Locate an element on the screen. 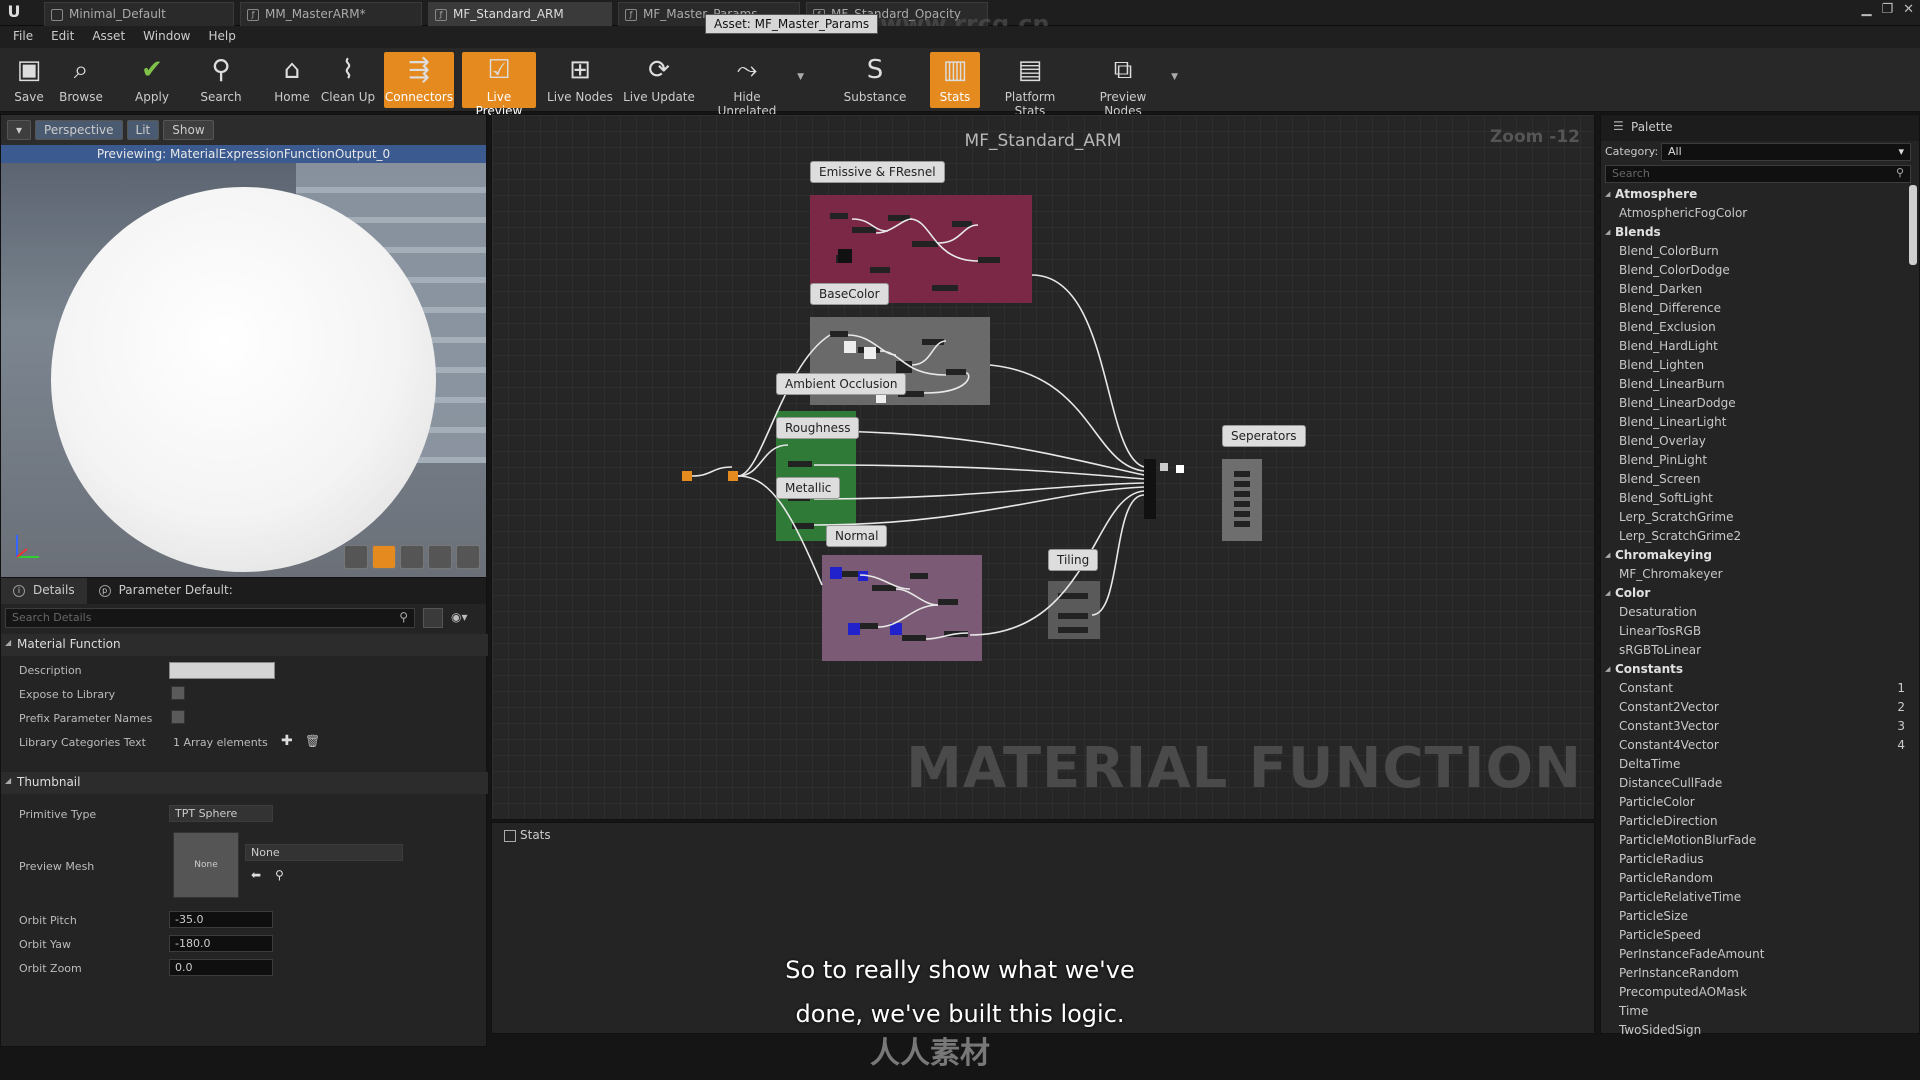  stats-header: Stats is located at coordinates (1043, 836).